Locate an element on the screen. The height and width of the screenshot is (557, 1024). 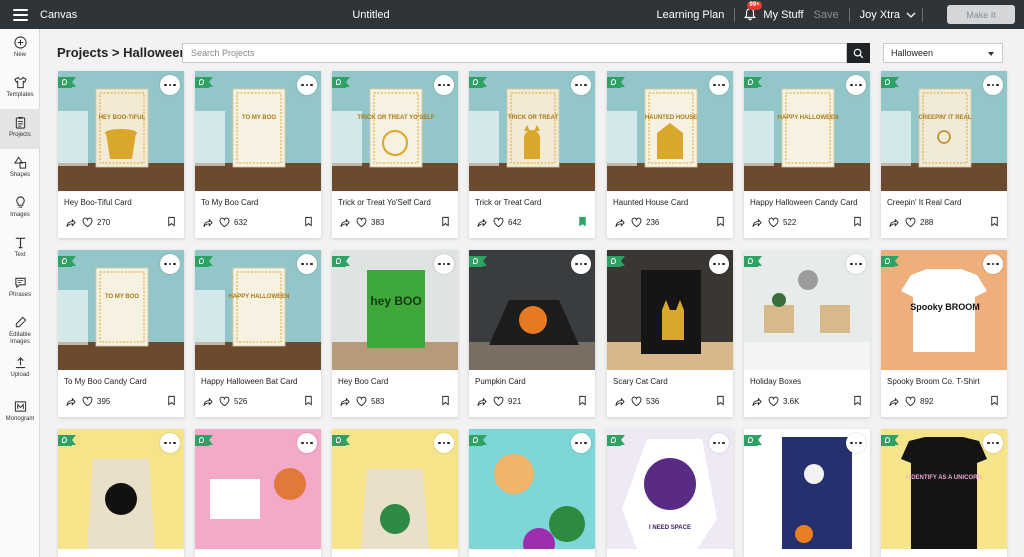
project-thumbnail: hey BOO is located at coordinates (395, 310).